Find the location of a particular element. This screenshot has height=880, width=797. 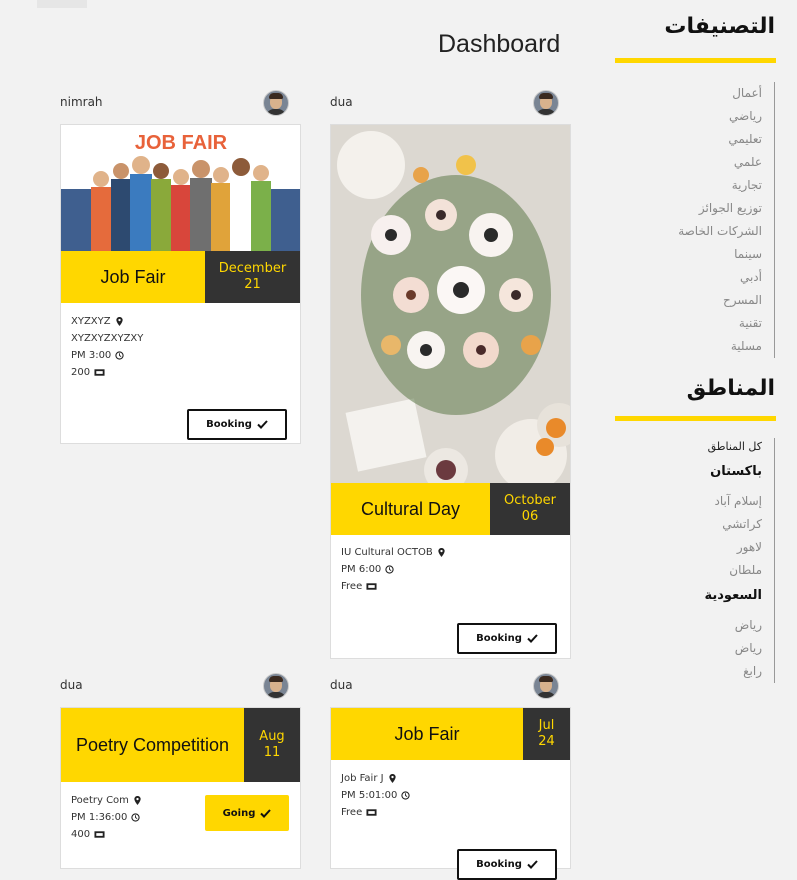

top-tab-stub is located at coordinates (62, 4).